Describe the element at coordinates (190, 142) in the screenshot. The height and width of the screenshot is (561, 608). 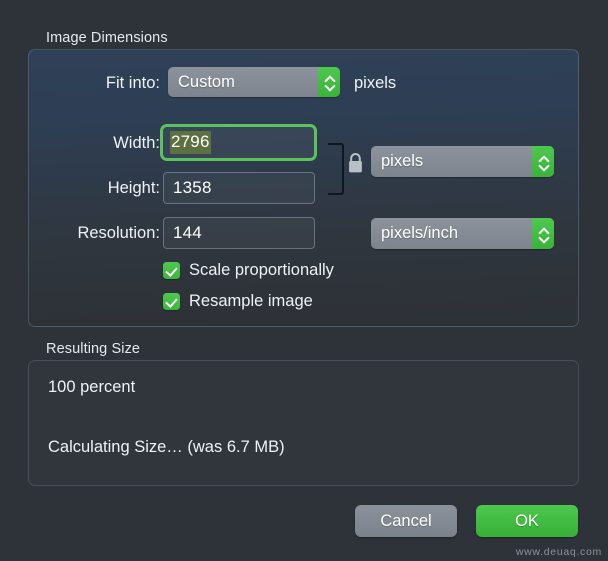
I see `width-input-value: 2796` at that location.